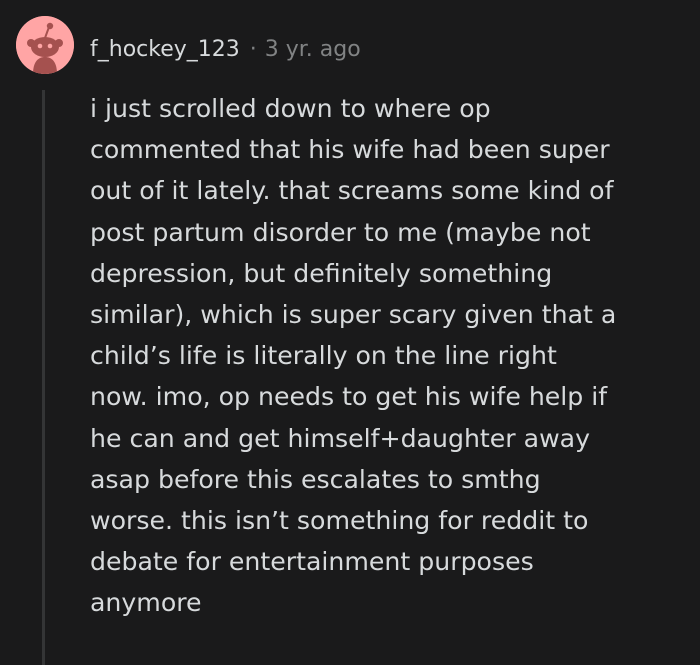  Describe the element at coordinates (165, 49) in the screenshot. I see `username-link: f_hockey_123` at that location.